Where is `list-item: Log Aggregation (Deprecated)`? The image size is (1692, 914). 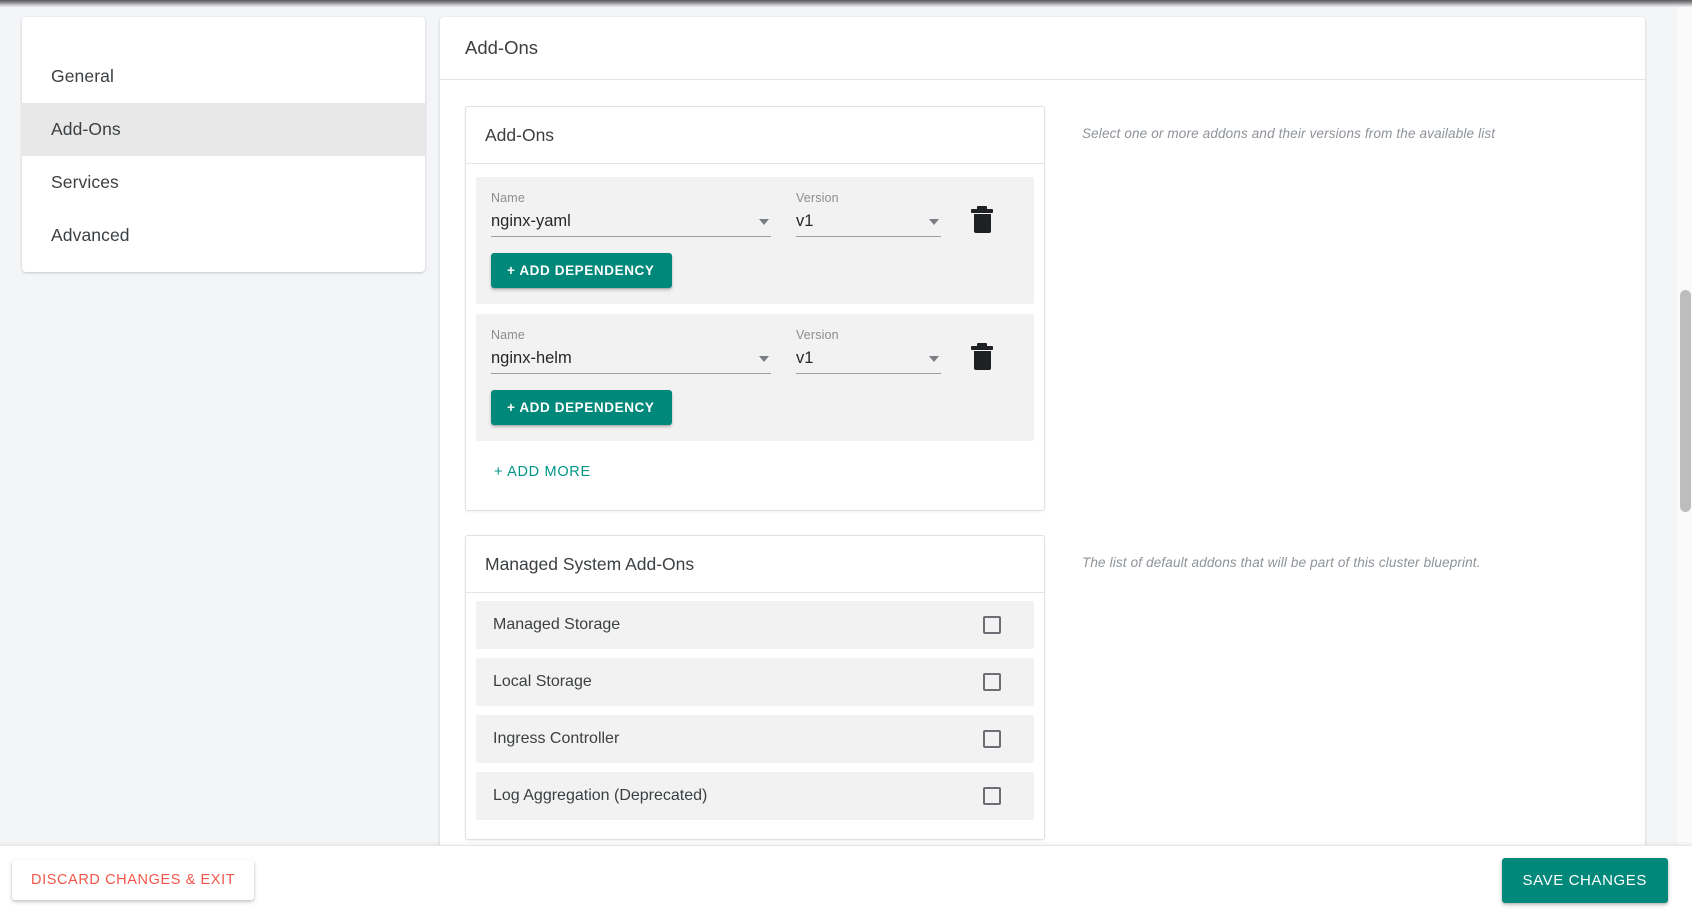
list-item: Log Aggregation (Deprecated) is located at coordinates (755, 796).